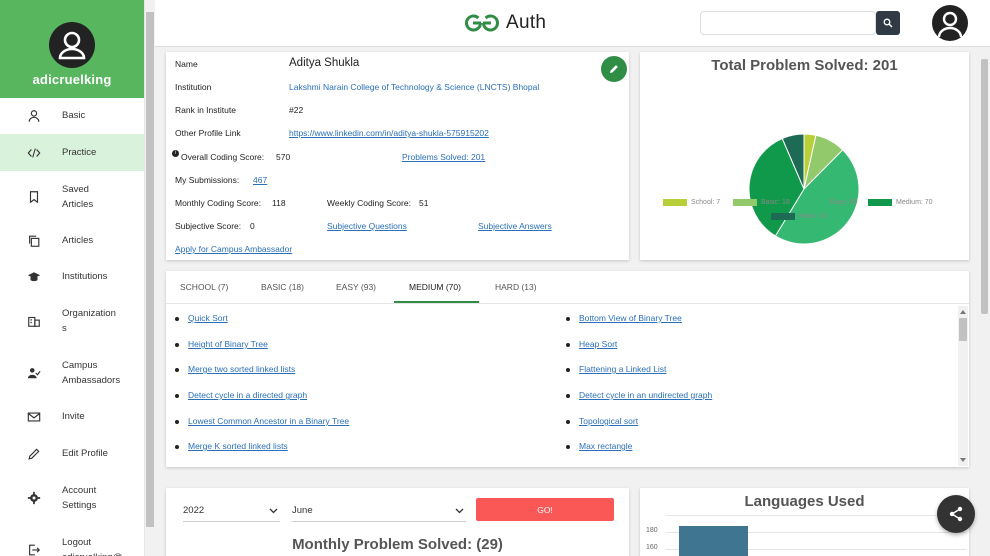 This screenshot has width=990, height=556. I want to click on problem-link: Height of Binary Tree, so click(228, 344).